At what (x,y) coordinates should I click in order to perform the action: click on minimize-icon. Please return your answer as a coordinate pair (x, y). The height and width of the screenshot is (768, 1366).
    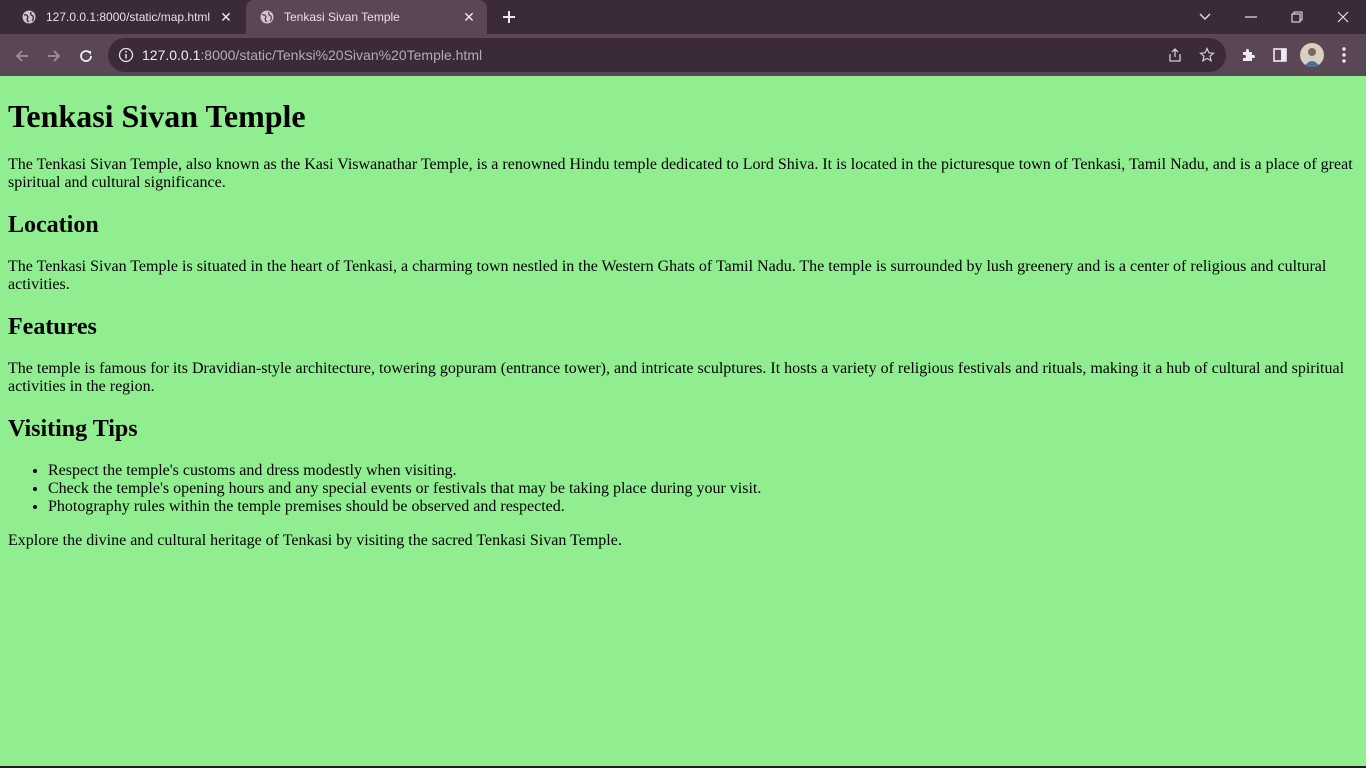
    Looking at the image, I should click on (1251, 17).